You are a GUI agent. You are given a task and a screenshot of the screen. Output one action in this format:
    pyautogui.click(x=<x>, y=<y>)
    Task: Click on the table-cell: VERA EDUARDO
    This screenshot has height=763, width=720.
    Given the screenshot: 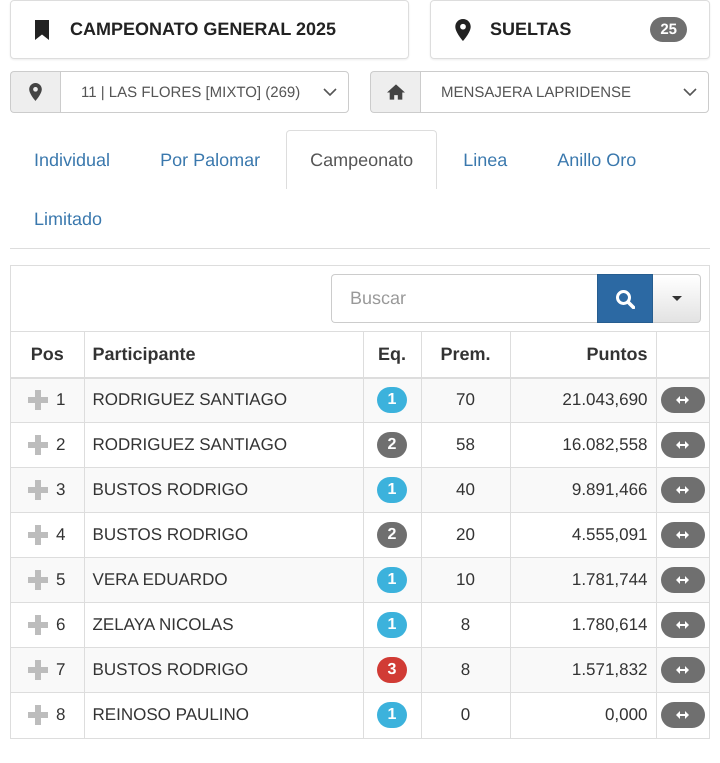 What is the action you would take?
    pyautogui.click(x=223, y=580)
    